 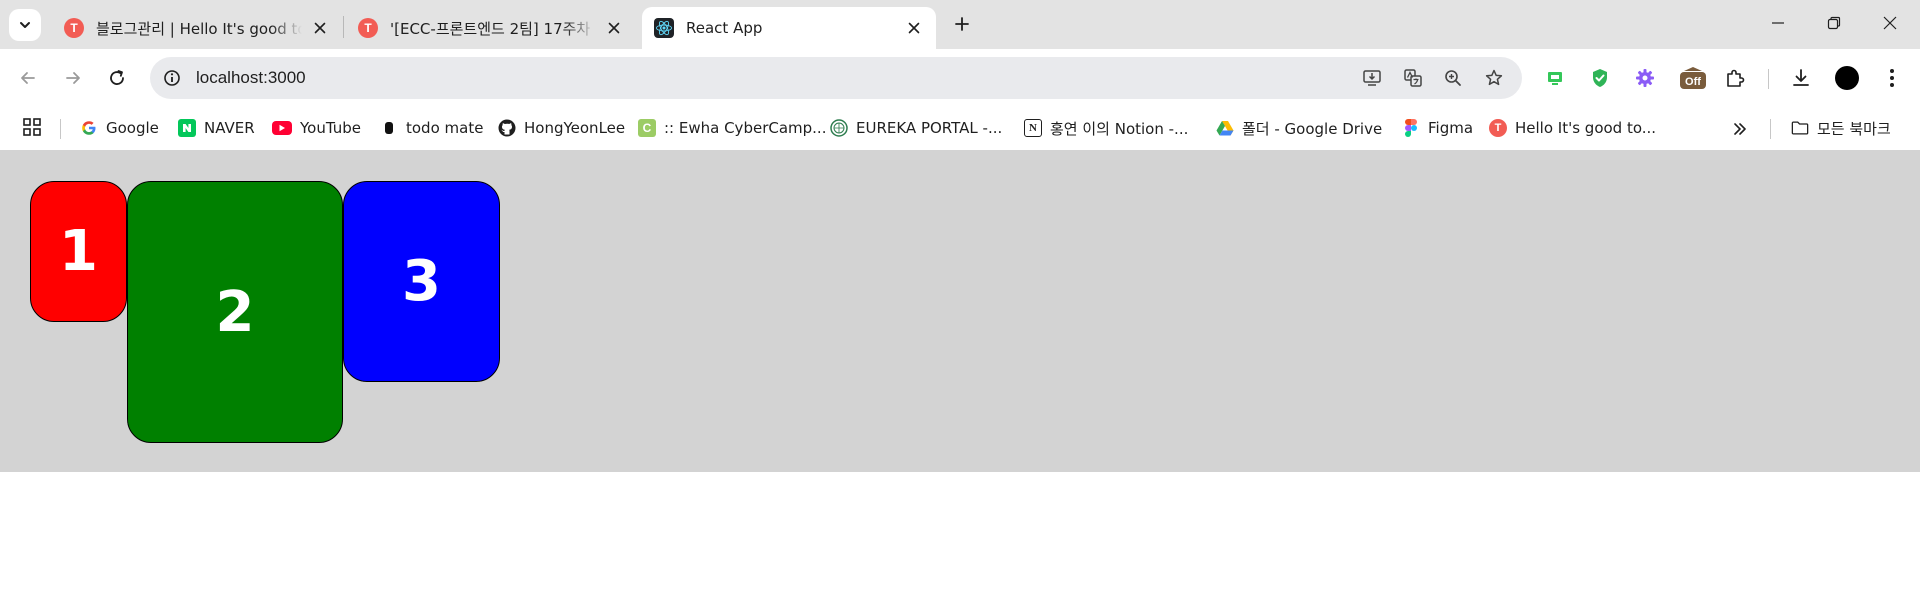 What do you see at coordinates (389, 128) in the screenshot?
I see `todo-mate-icon` at bounding box center [389, 128].